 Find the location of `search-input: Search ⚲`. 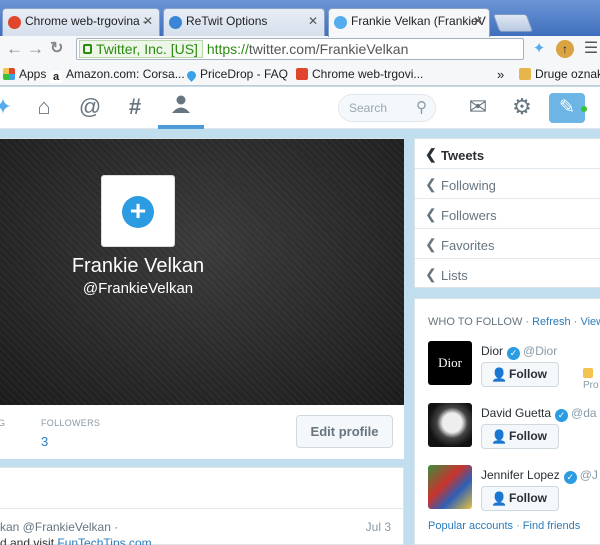

search-input: Search ⚲ is located at coordinates (387, 108).